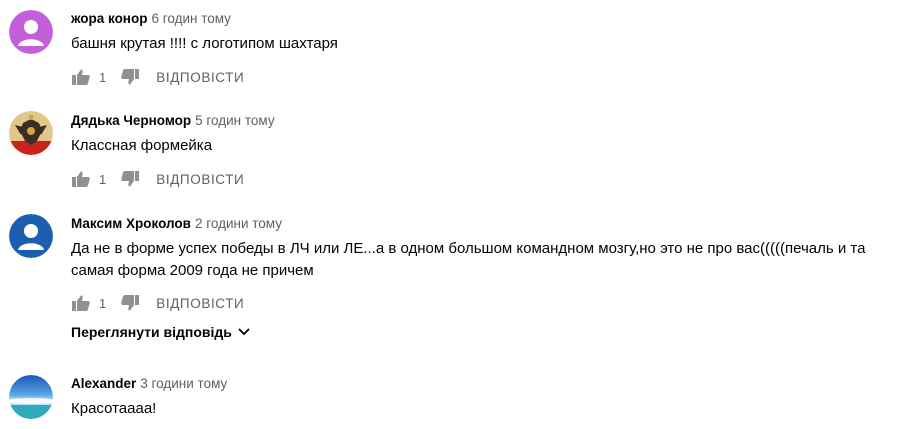  What do you see at coordinates (142, 145) in the screenshot?
I see `comment-text: Классная формейка` at bounding box center [142, 145].